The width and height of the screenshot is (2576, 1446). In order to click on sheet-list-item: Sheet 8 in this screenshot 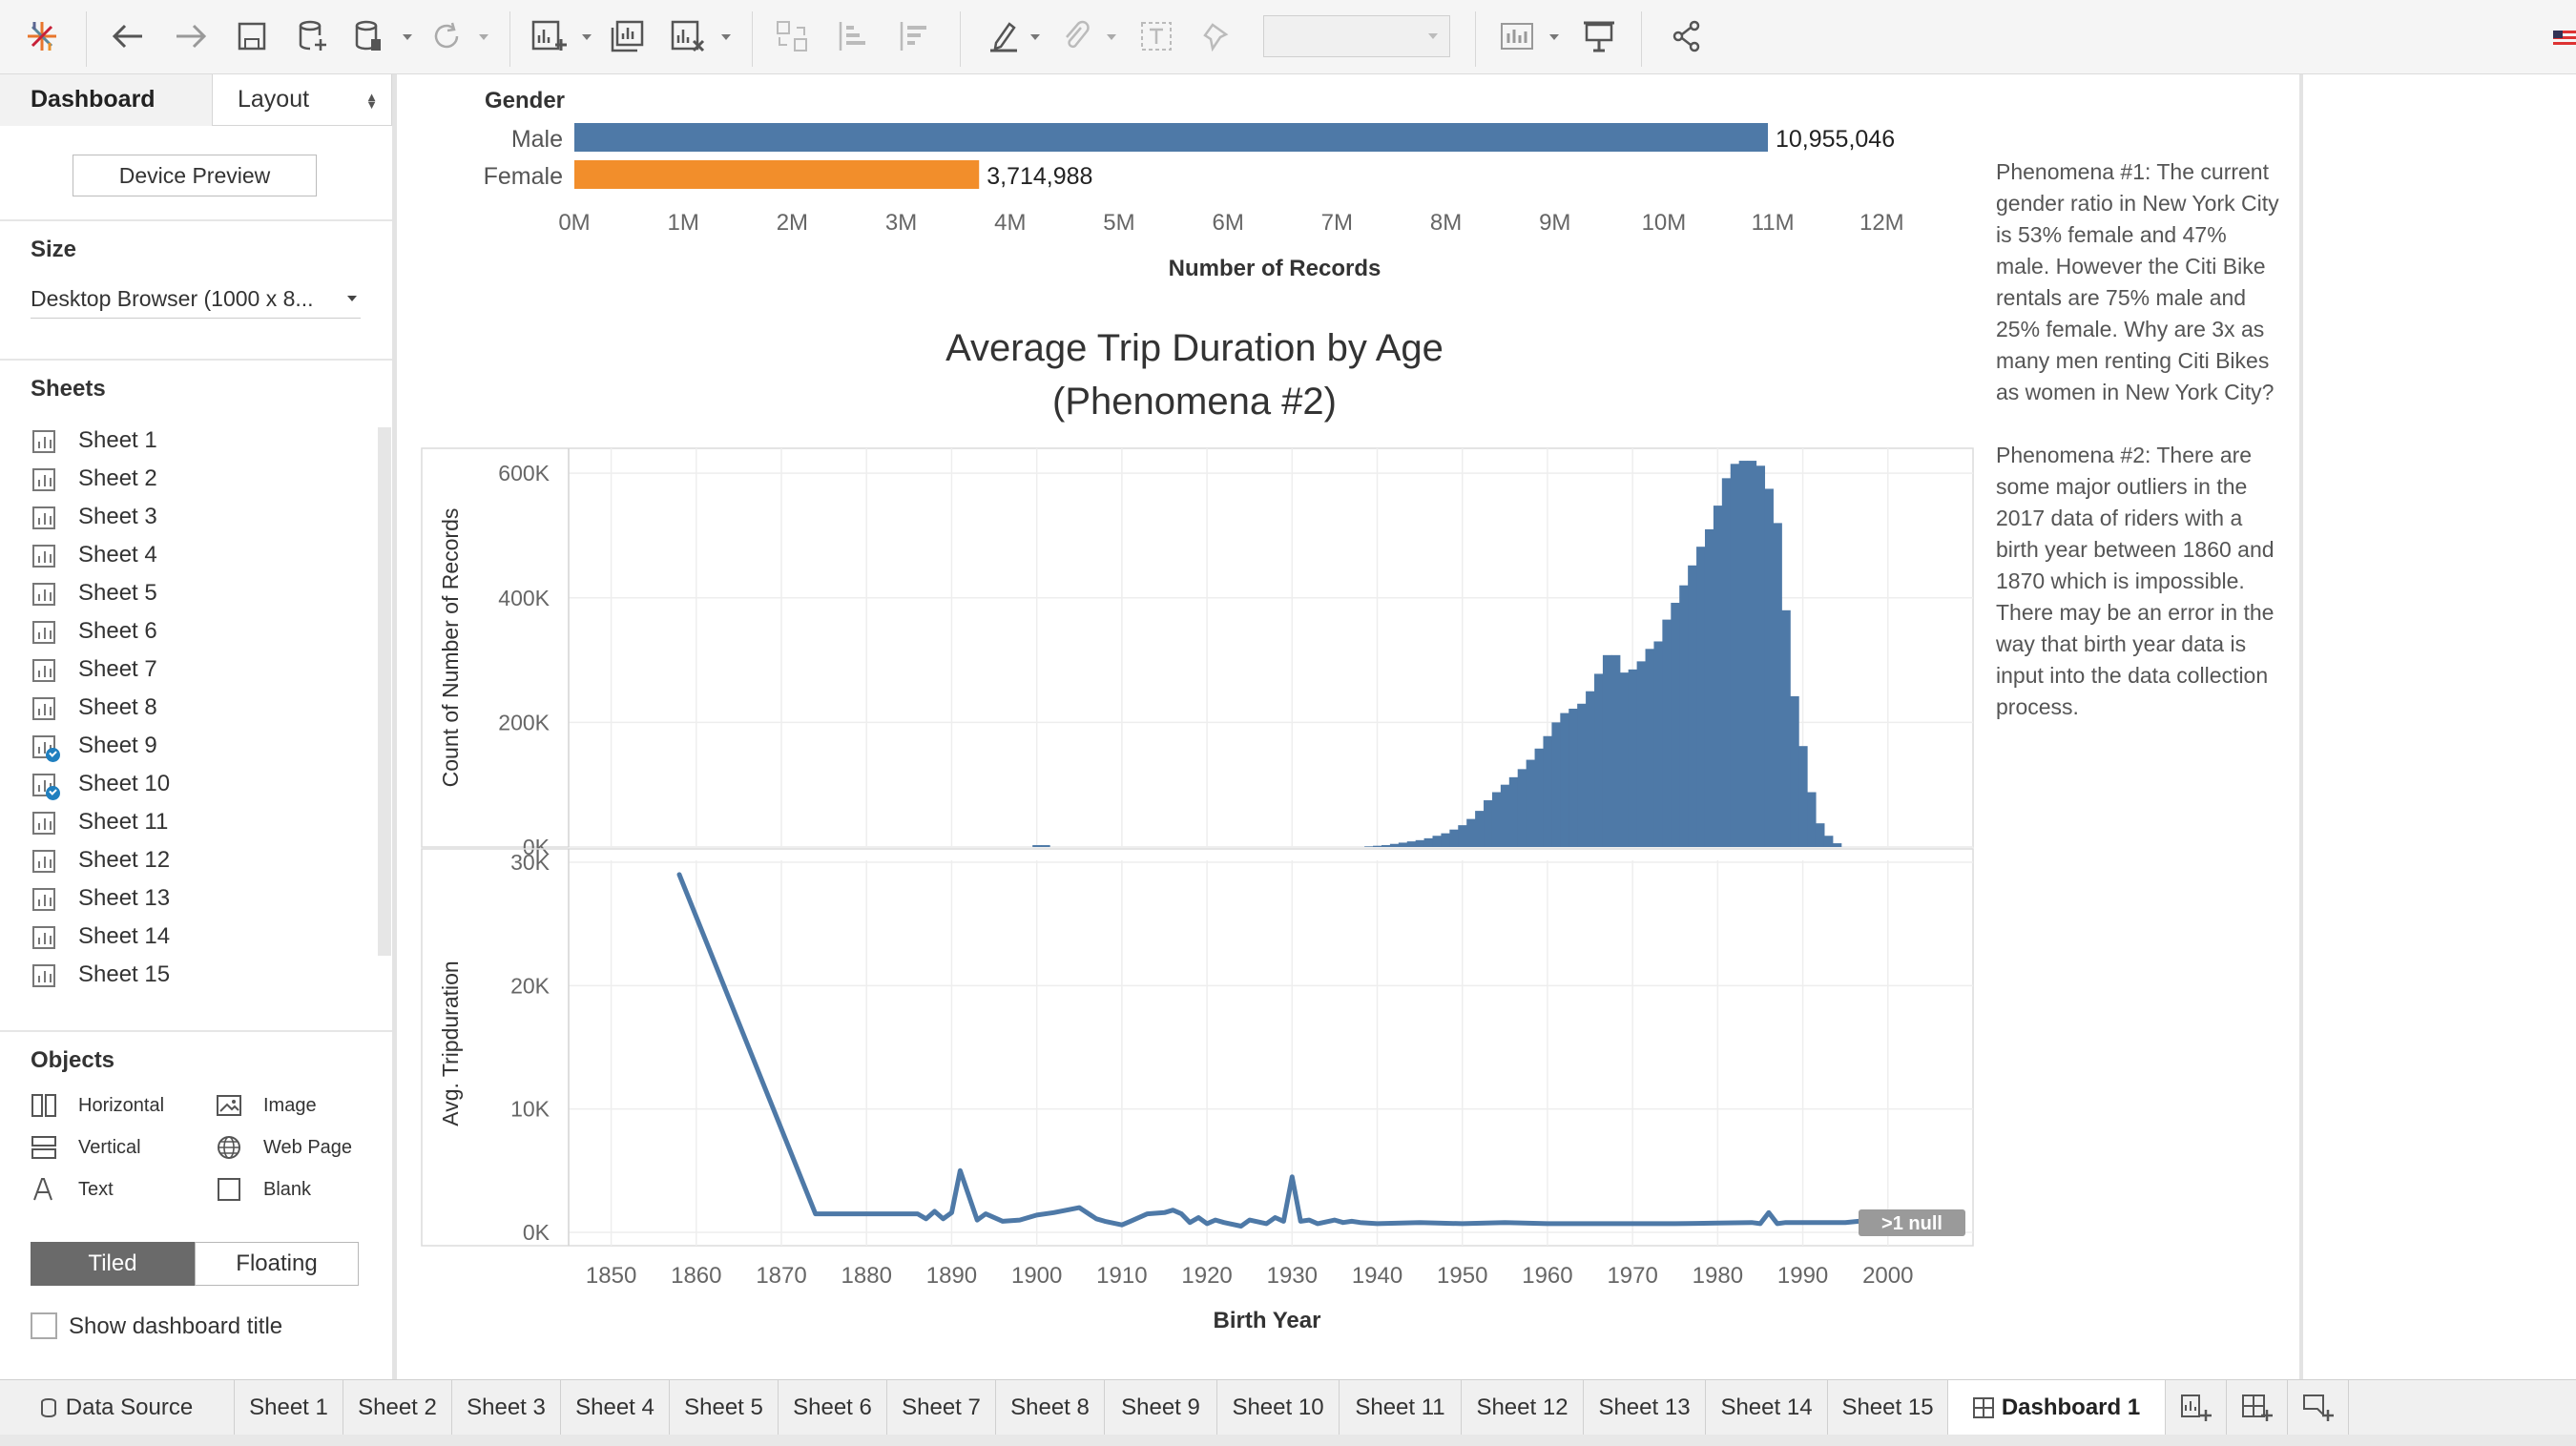, I will do `click(202, 708)`.